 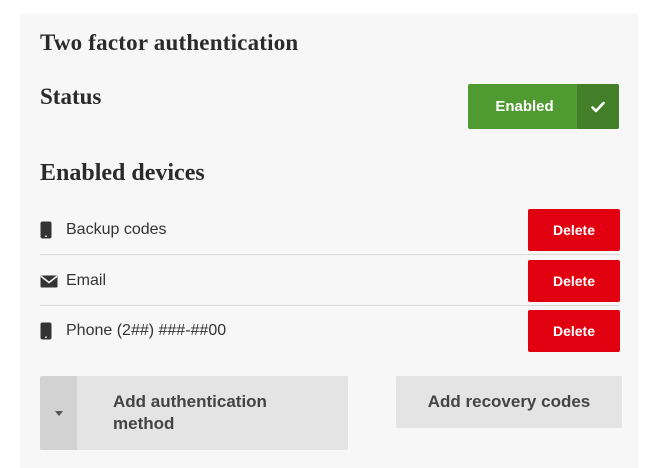 What do you see at coordinates (71, 96) in the screenshot?
I see `status-label: Status` at bounding box center [71, 96].